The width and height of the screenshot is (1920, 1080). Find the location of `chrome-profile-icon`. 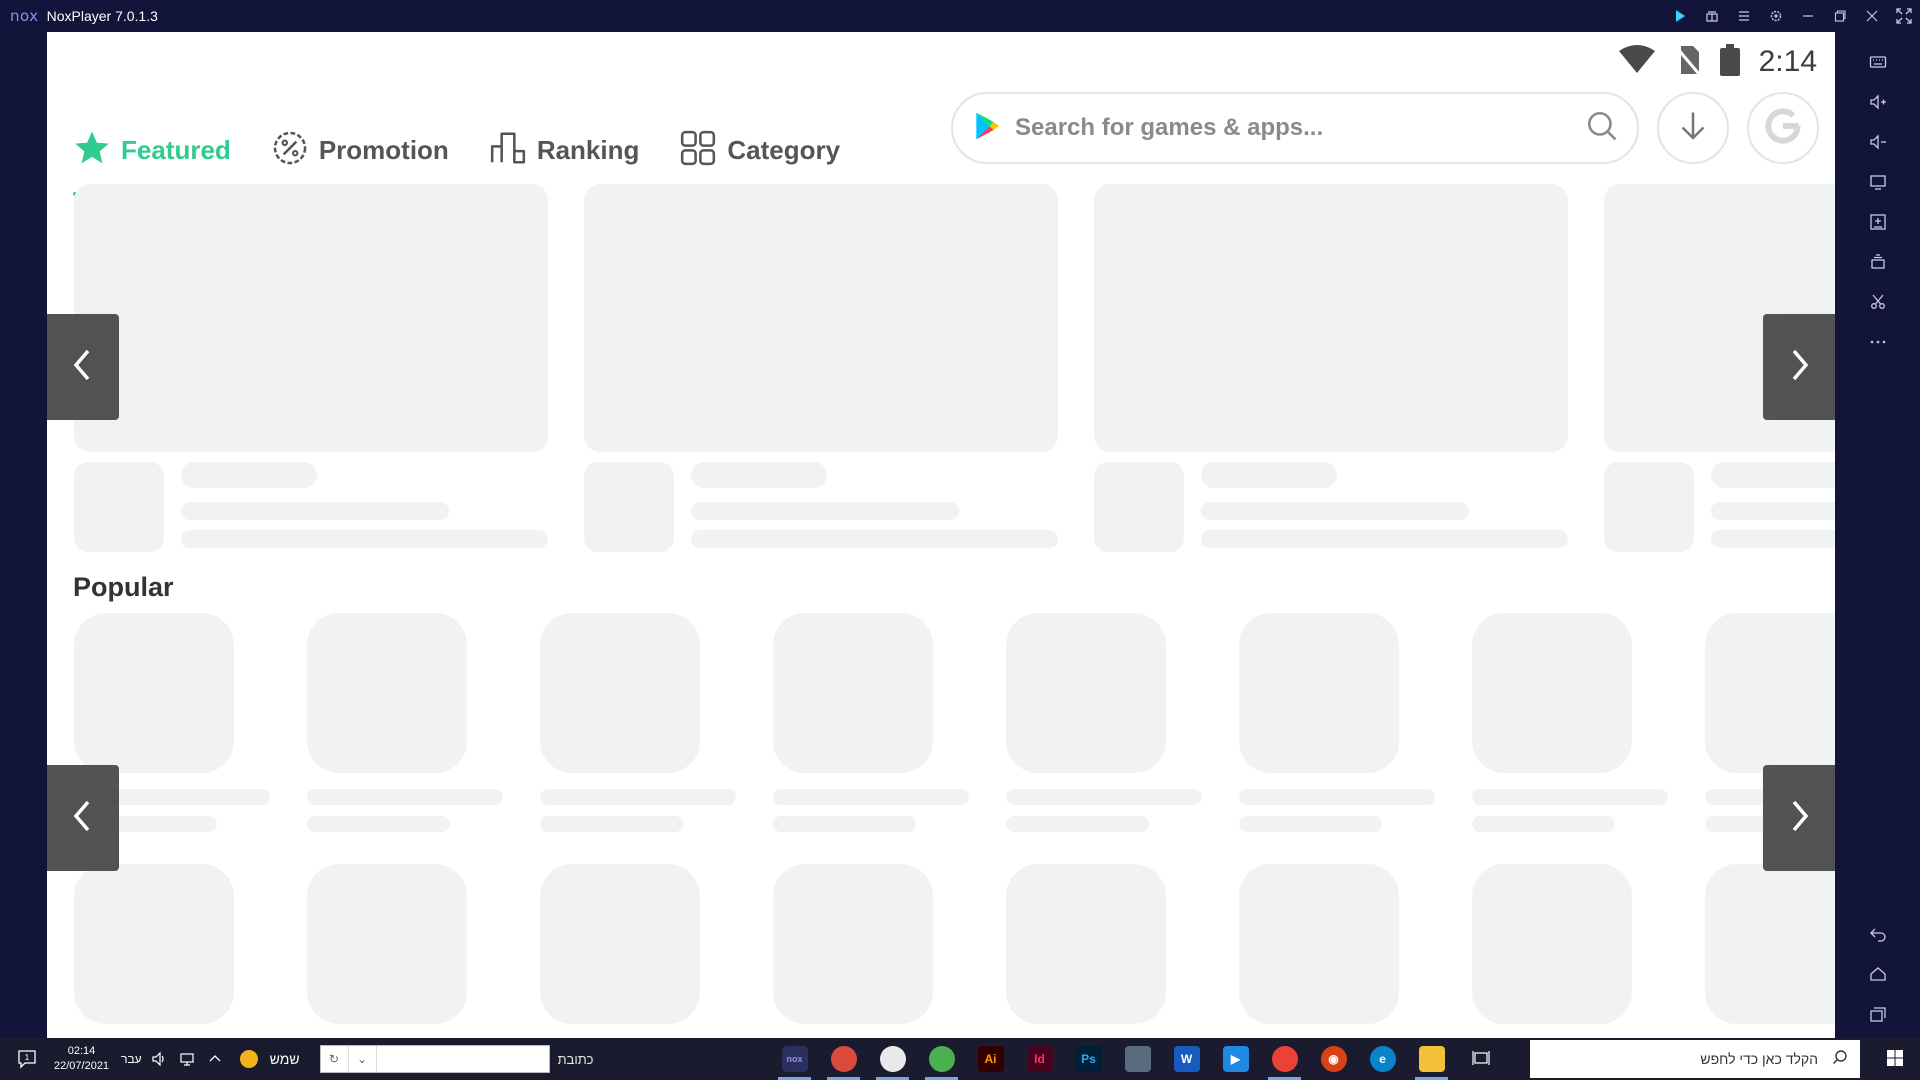

chrome-profile-icon is located at coordinates (843, 1059).